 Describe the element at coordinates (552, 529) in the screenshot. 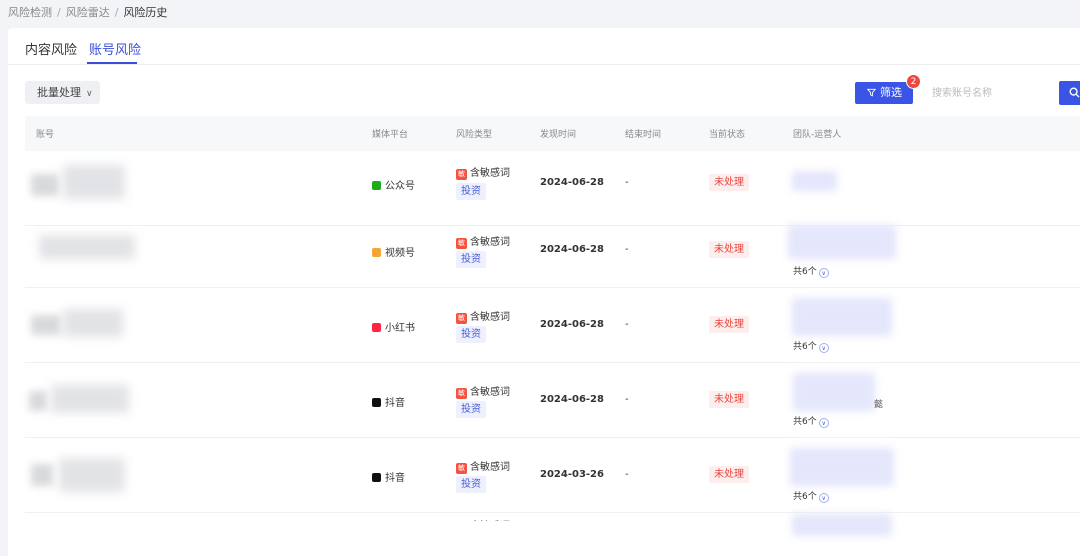

I see `table-row: 敏含敏感词` at that location.